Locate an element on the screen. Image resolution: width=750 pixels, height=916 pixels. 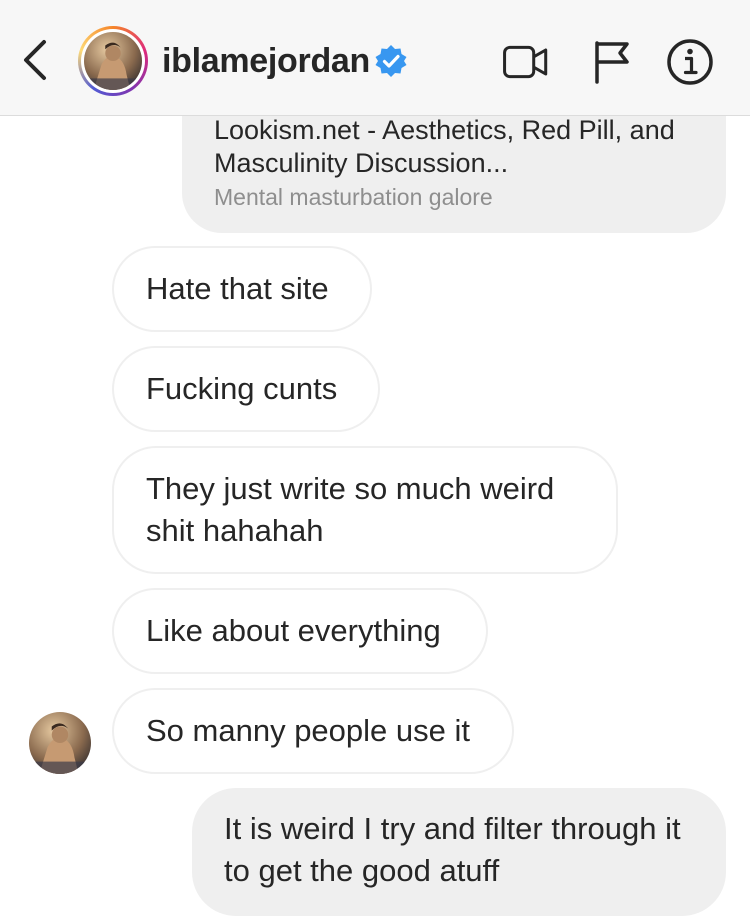
chat-username: iblamejordan is located at coordinates (266, 61).